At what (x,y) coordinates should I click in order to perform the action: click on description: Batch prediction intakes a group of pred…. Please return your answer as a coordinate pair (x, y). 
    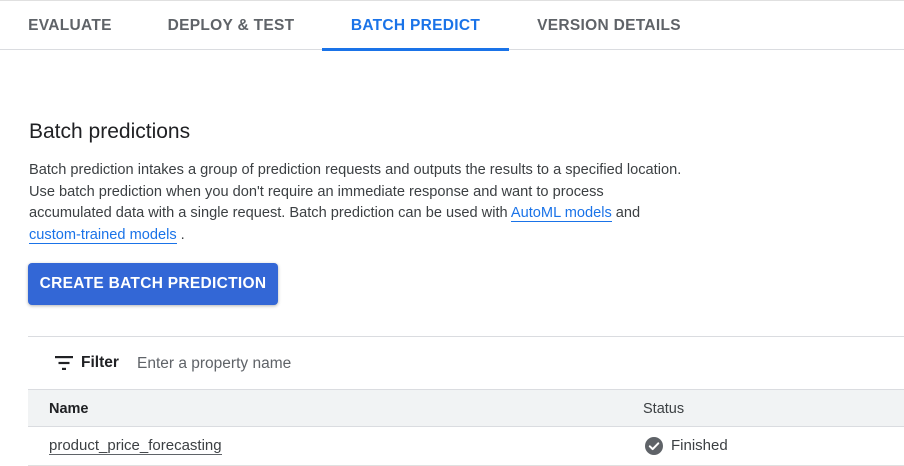
    Looking at the image, I should click on (359, 203).